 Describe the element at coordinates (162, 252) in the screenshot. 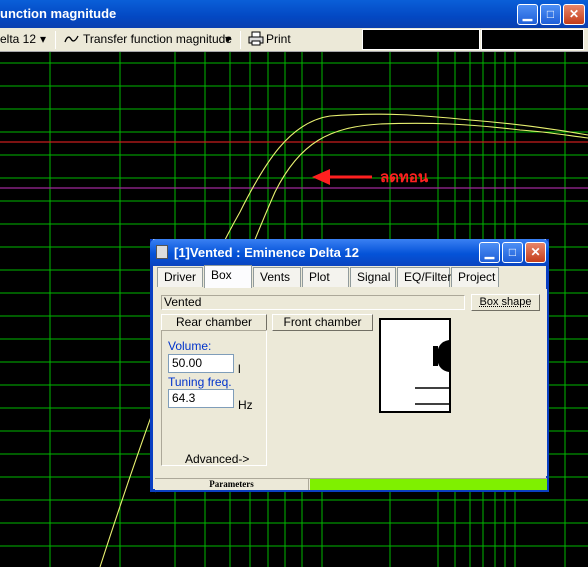

I see `window-system-icon` at that location.